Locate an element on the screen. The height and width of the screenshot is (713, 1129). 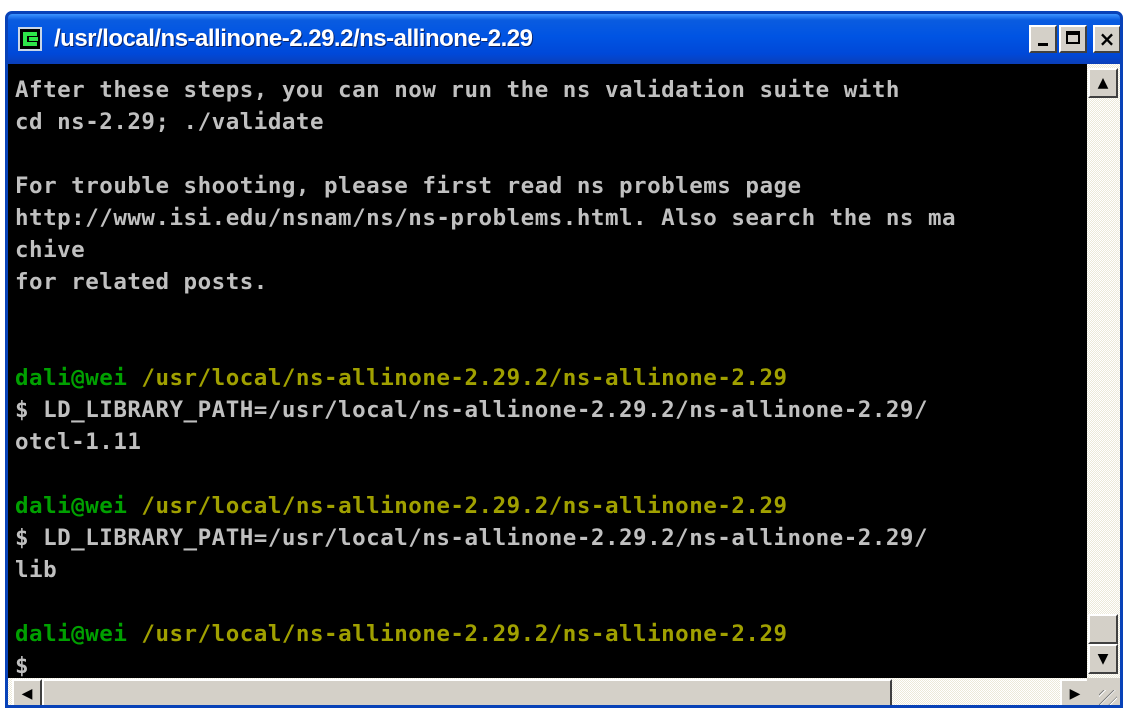
terminal-text: for related posts. is located at coordinates (141, 282).